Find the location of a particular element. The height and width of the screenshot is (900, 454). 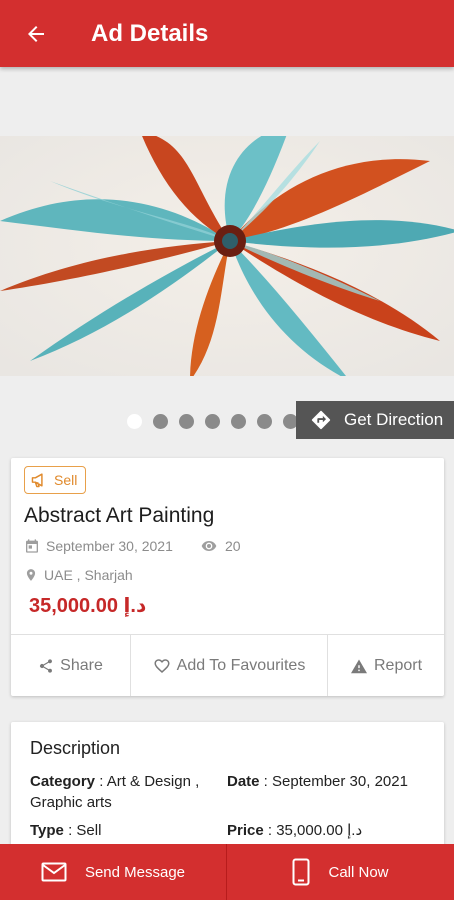

badge-label: Sell is located at coordinates (66, 480).